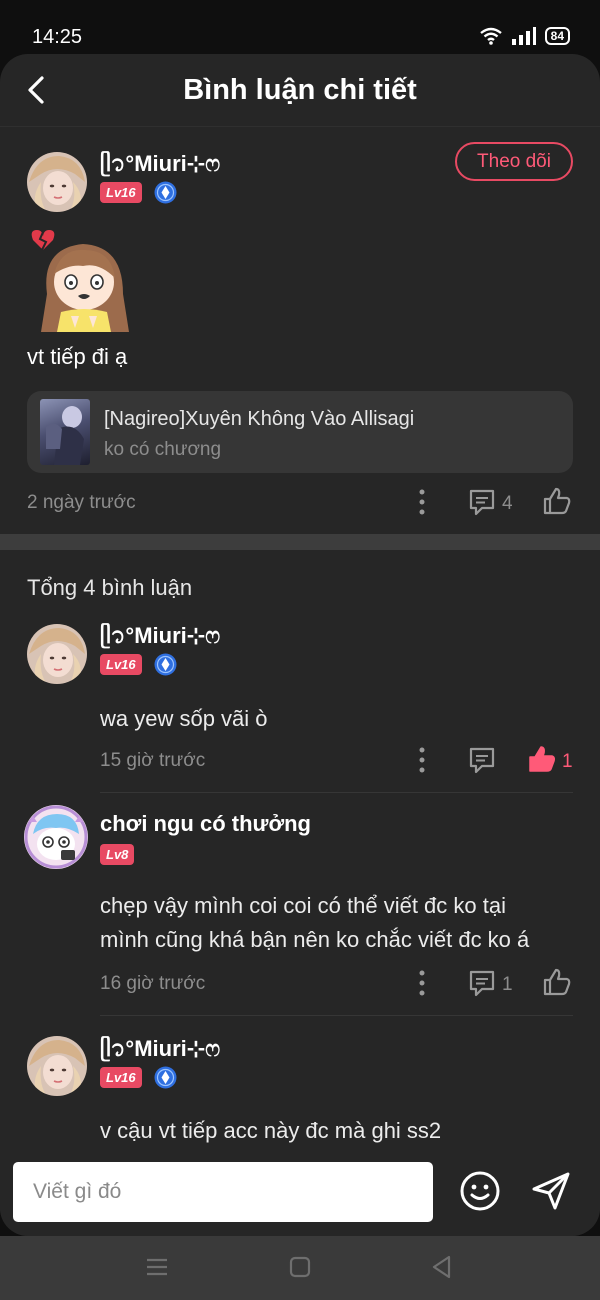  What do you see at coordinates (77, 356) in the screenshot?
I see `post-text: vt tiếp đi ạ` at bounding box center [77, 356].